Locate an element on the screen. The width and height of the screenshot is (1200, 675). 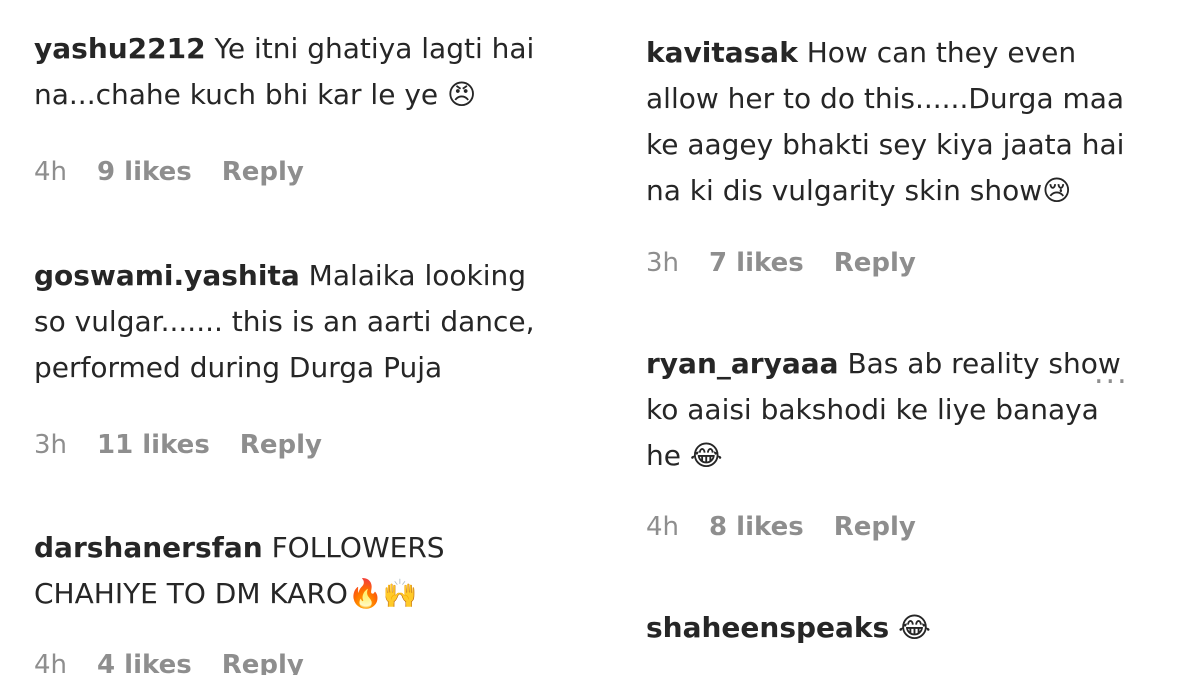
comment-username: darshanersfan is located at coordinates (148, 547).